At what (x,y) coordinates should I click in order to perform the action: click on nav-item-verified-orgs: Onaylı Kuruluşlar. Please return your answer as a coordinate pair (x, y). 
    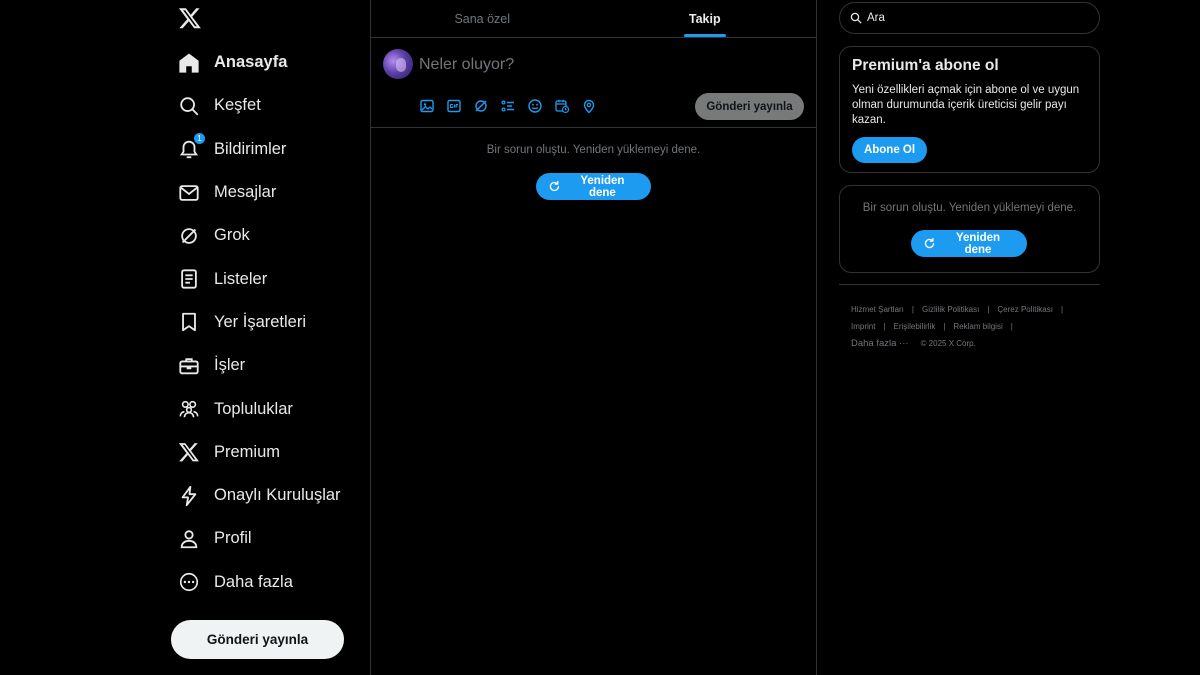
    Looking at the image, I should click on (265, 495).